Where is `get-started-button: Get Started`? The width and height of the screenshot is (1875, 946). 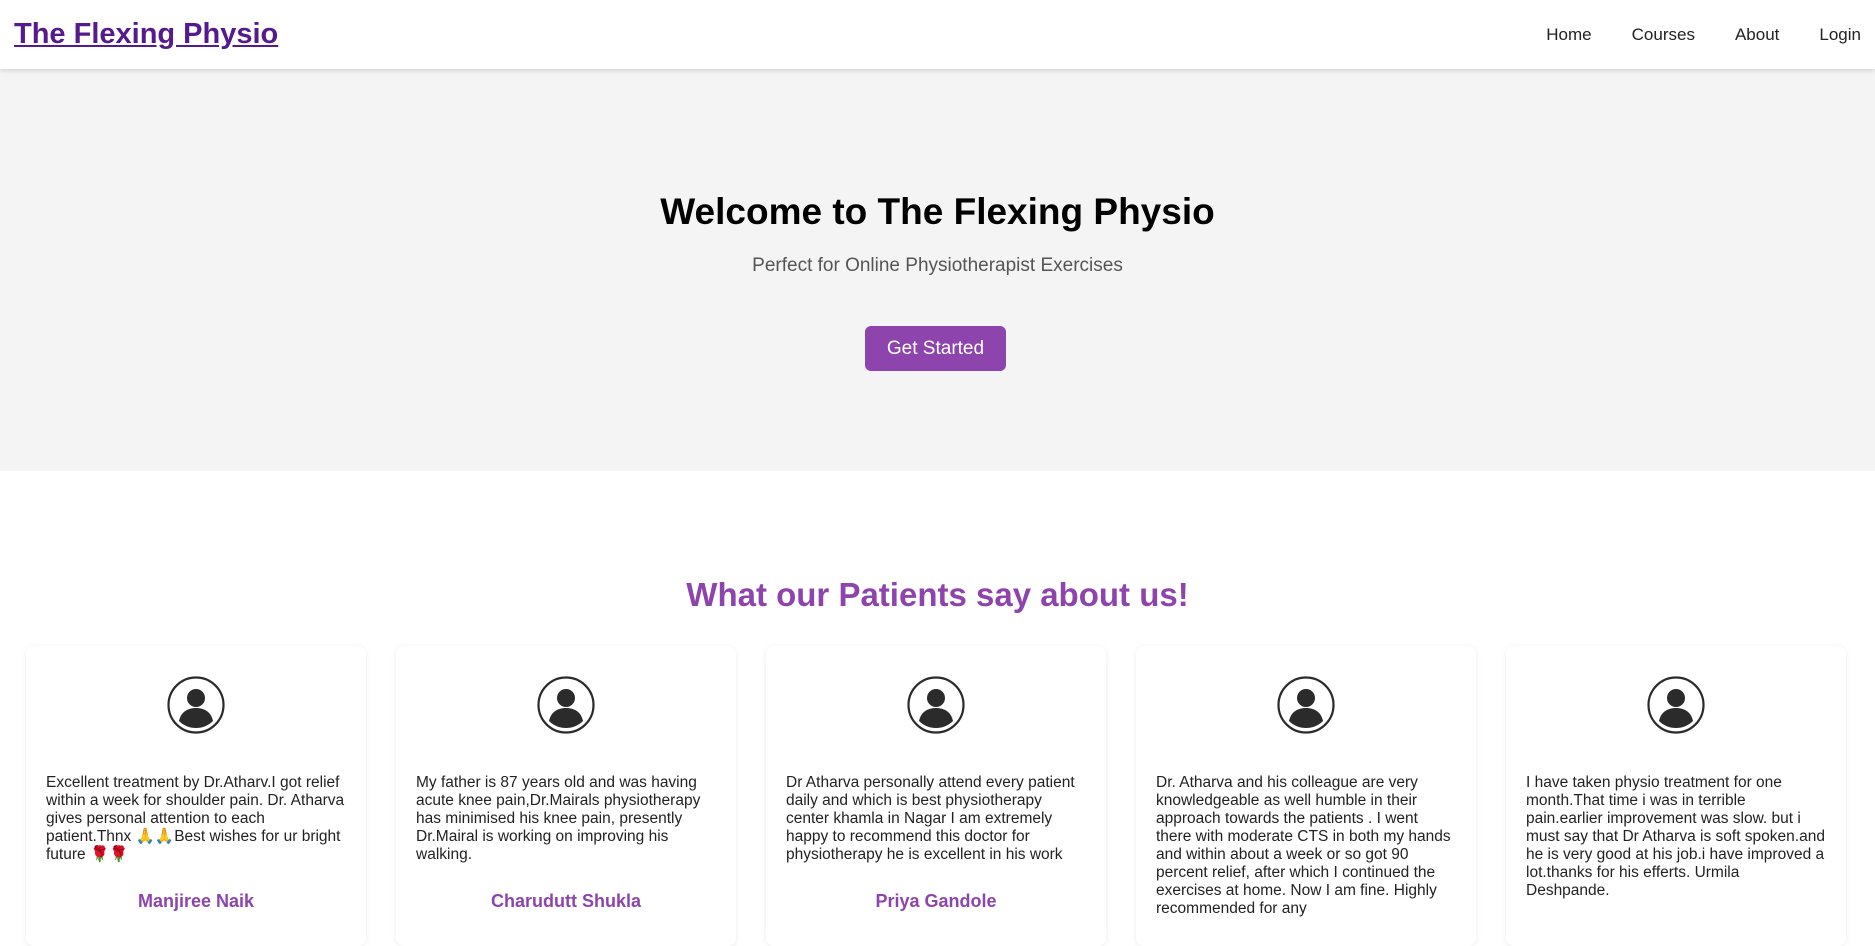
get-started-button: Get Started is located at coordinates (935, 348).